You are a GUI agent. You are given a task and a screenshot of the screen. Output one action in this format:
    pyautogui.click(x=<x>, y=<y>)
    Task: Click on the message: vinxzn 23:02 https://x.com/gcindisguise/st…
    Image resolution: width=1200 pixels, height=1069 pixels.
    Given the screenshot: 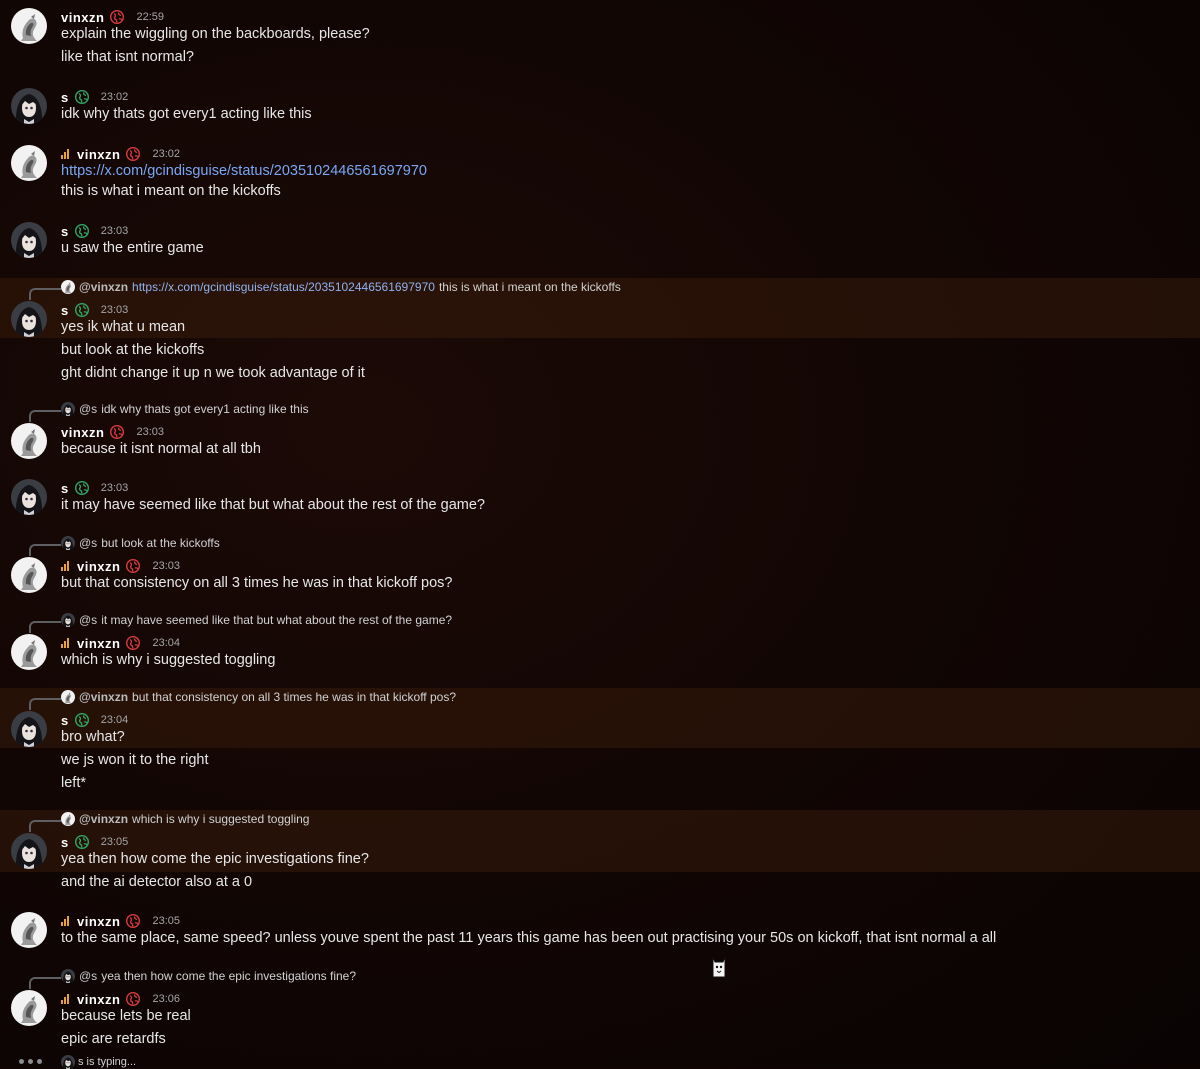 What is the action you would take?
    pyautogui.click(x=600, y=174)
    